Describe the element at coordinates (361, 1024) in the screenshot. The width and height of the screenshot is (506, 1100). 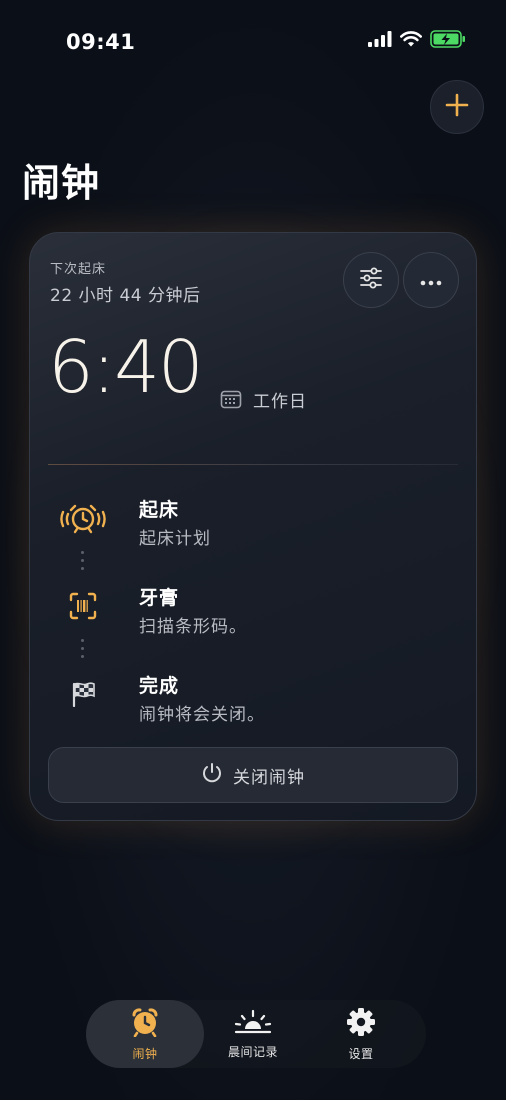
I see `gear-icon` at that location.